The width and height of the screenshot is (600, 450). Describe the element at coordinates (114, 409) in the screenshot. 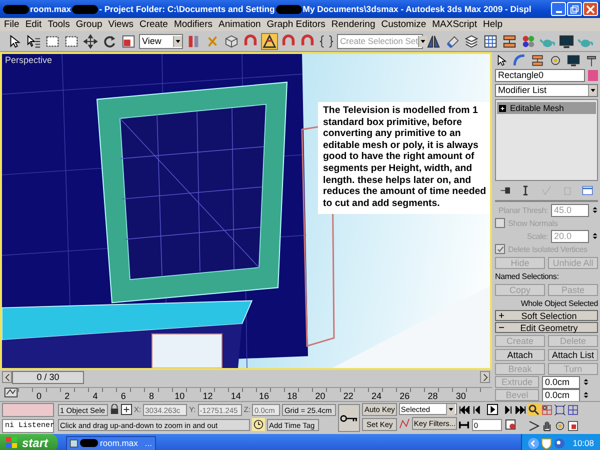

I see `lock-icon` at that location.